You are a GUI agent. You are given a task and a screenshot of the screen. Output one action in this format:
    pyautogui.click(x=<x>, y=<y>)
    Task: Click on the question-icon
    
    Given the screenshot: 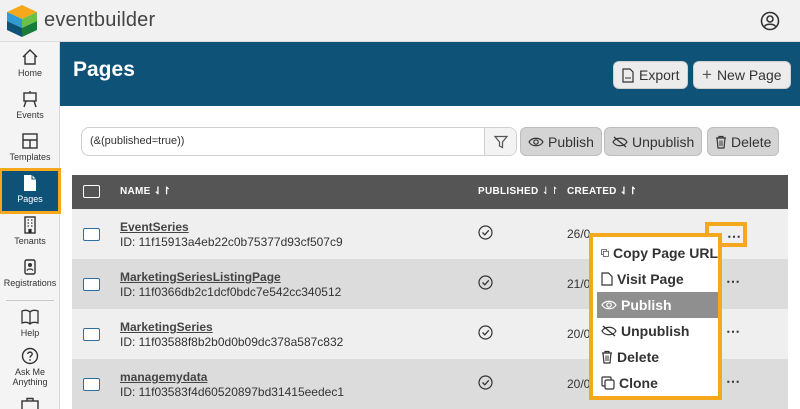 What is the action you would take?
    pyautogui.click(x=30, y=356)
    